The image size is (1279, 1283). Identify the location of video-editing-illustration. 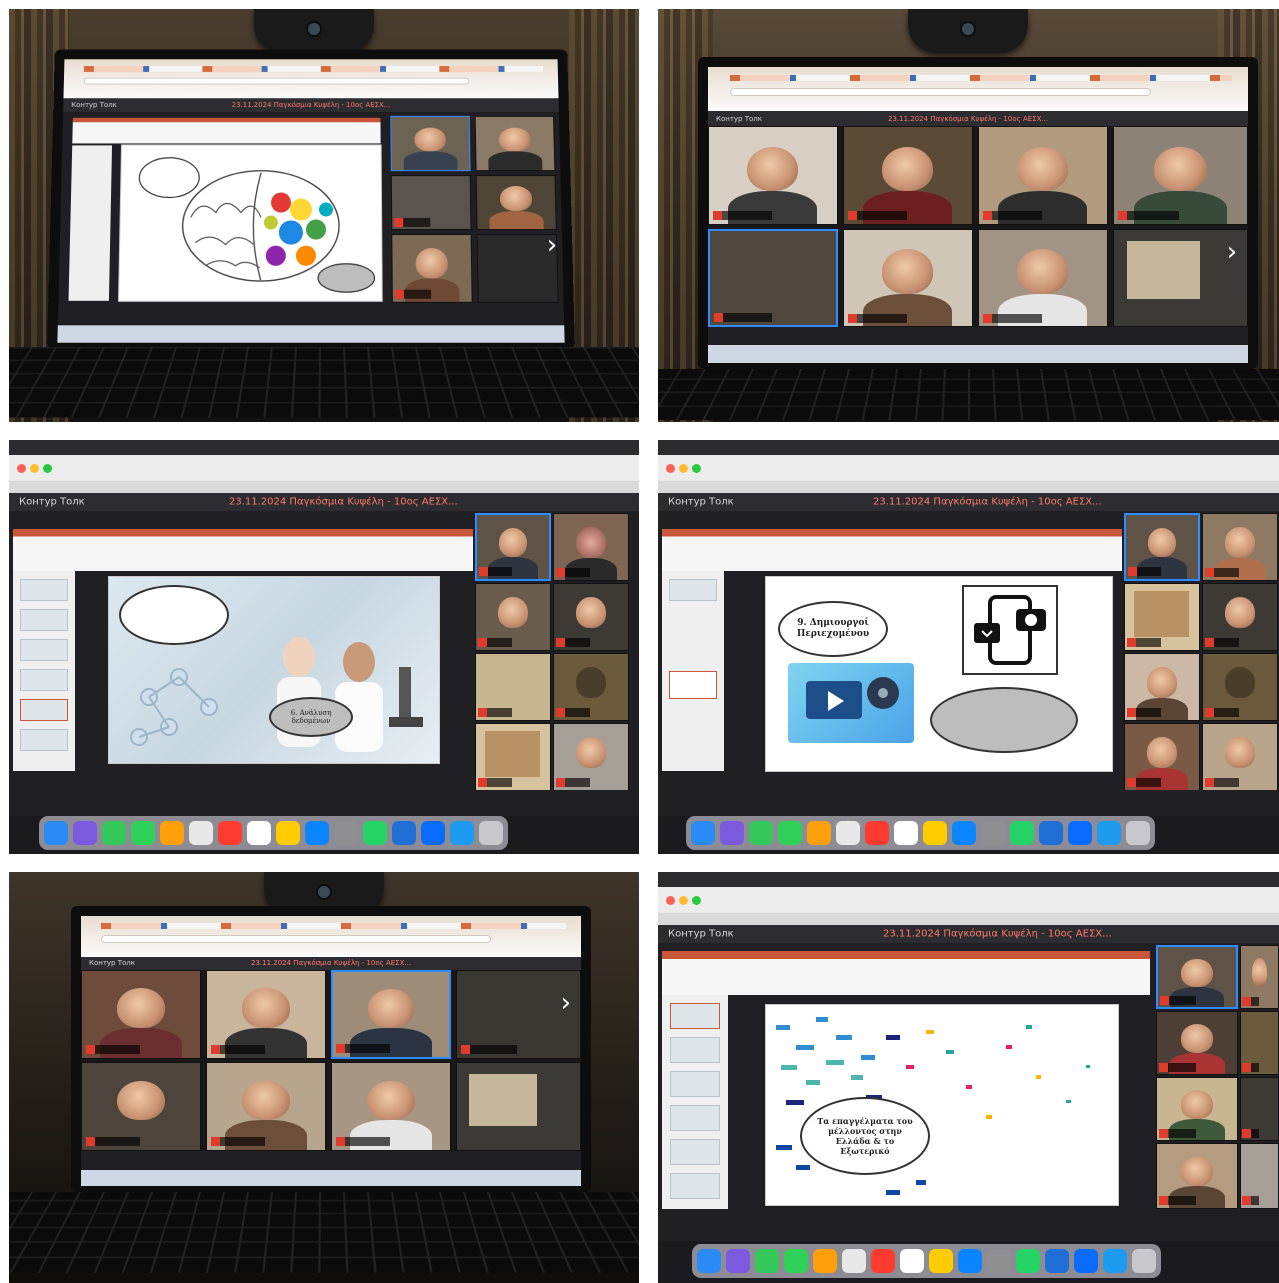
(851, 703).